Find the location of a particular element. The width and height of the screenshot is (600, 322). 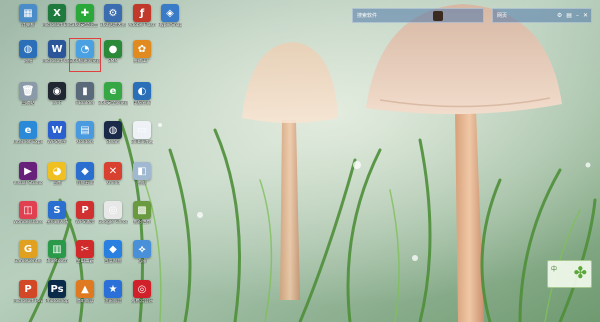

desktop-icon: ✕ Xmind is located at coordinates (113, 177).